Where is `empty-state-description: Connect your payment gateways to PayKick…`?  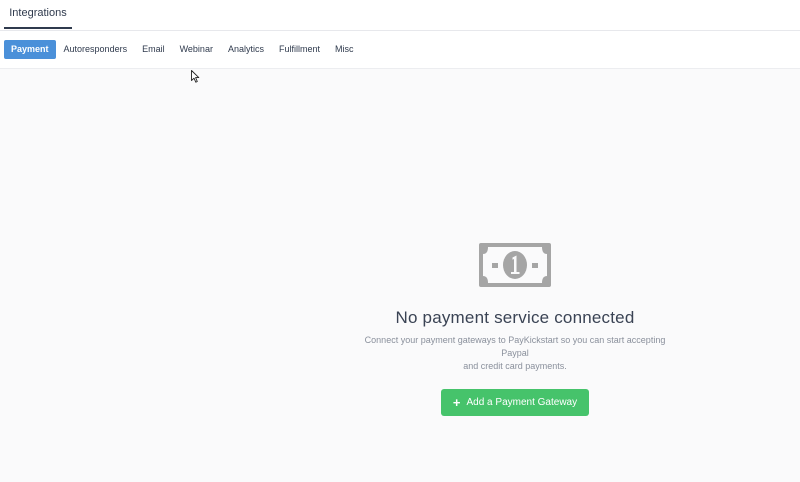 empty-state-description: Connect your payment gateways to PayKick… is located at coordinates (515, 353).